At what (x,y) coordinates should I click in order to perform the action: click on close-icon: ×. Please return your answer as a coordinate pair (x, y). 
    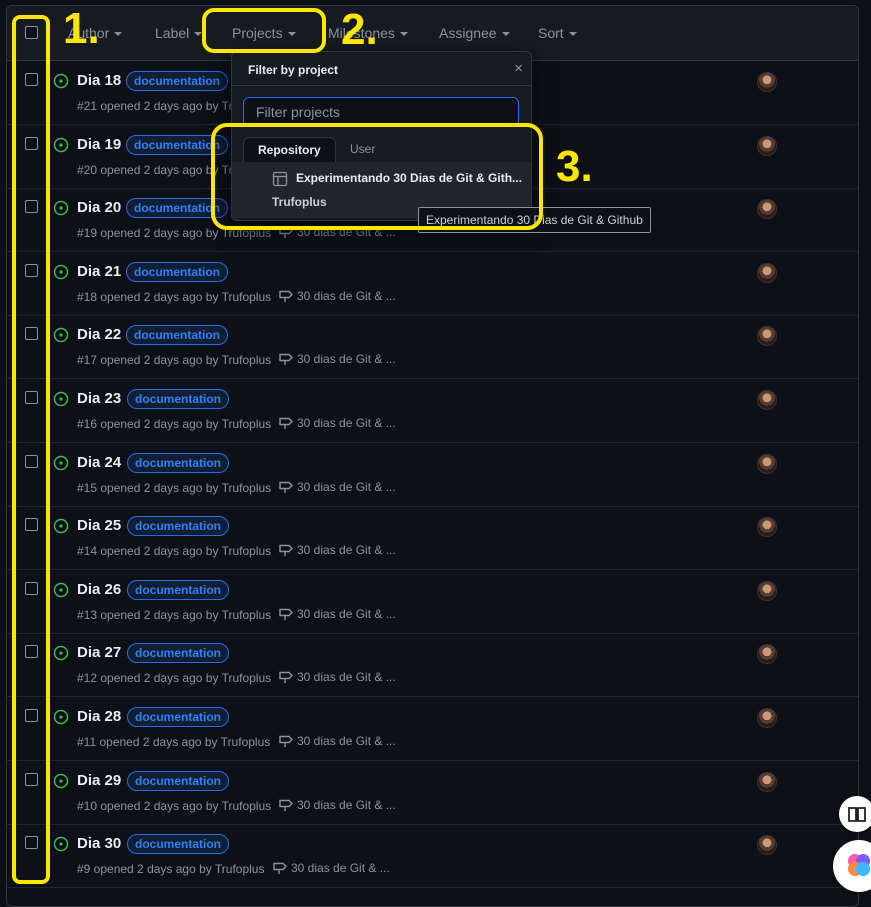
    Looking at the image, I should click on (518, 68).